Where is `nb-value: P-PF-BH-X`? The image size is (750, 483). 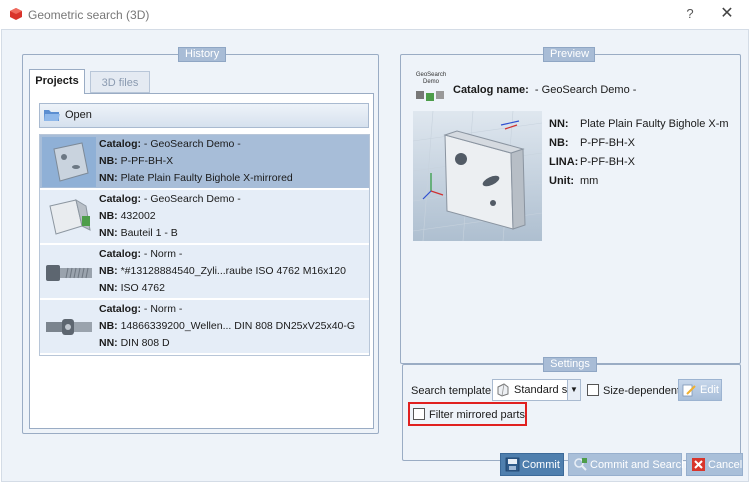
nb-value: P-PF-BH-X is located at coordinates (147, 161).